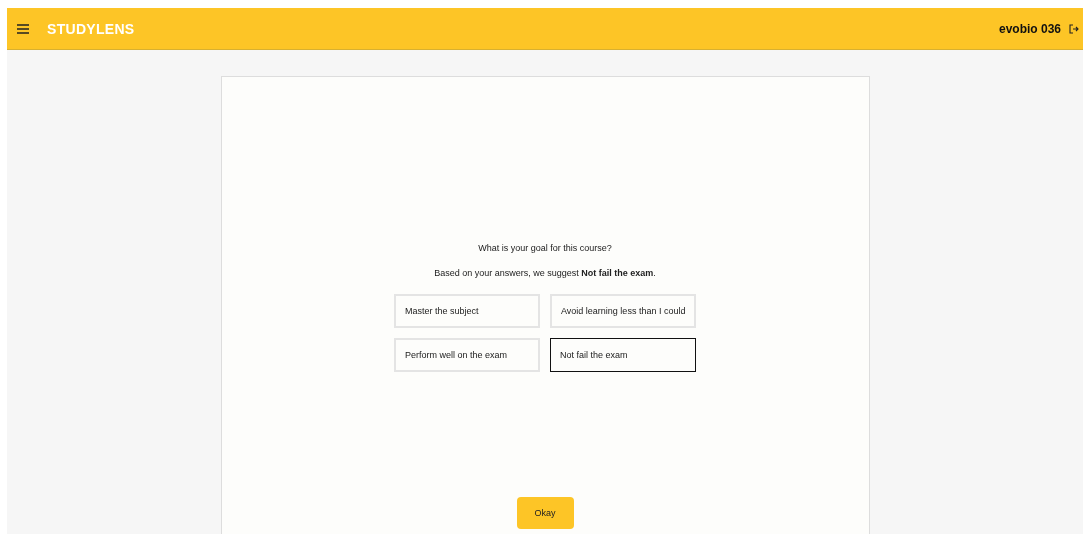  What do you see at coordinates (1074, 28) in the screenshot?
I see `logout-icon` at bounding box center [1074, 28].